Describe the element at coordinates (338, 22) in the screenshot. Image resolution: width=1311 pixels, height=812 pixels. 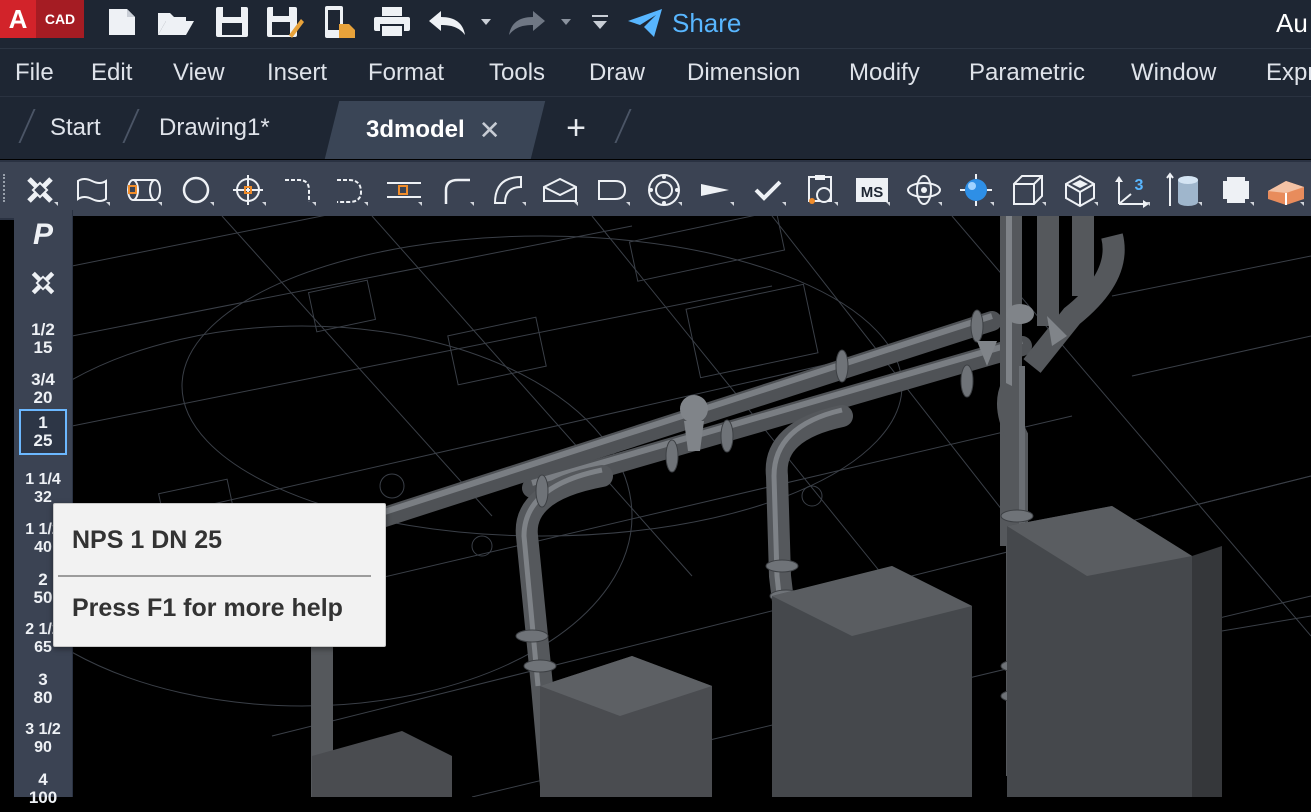
I see `publish-icon` at that location.